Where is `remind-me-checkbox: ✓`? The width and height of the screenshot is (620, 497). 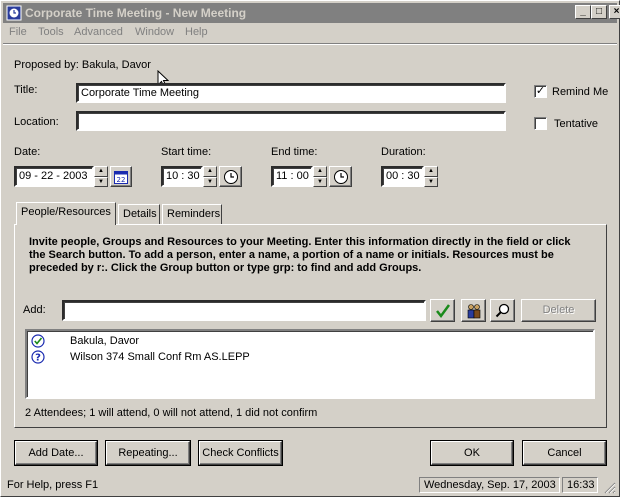
remind-me-checkbox: ✓ is located at coordinates (540, 91).